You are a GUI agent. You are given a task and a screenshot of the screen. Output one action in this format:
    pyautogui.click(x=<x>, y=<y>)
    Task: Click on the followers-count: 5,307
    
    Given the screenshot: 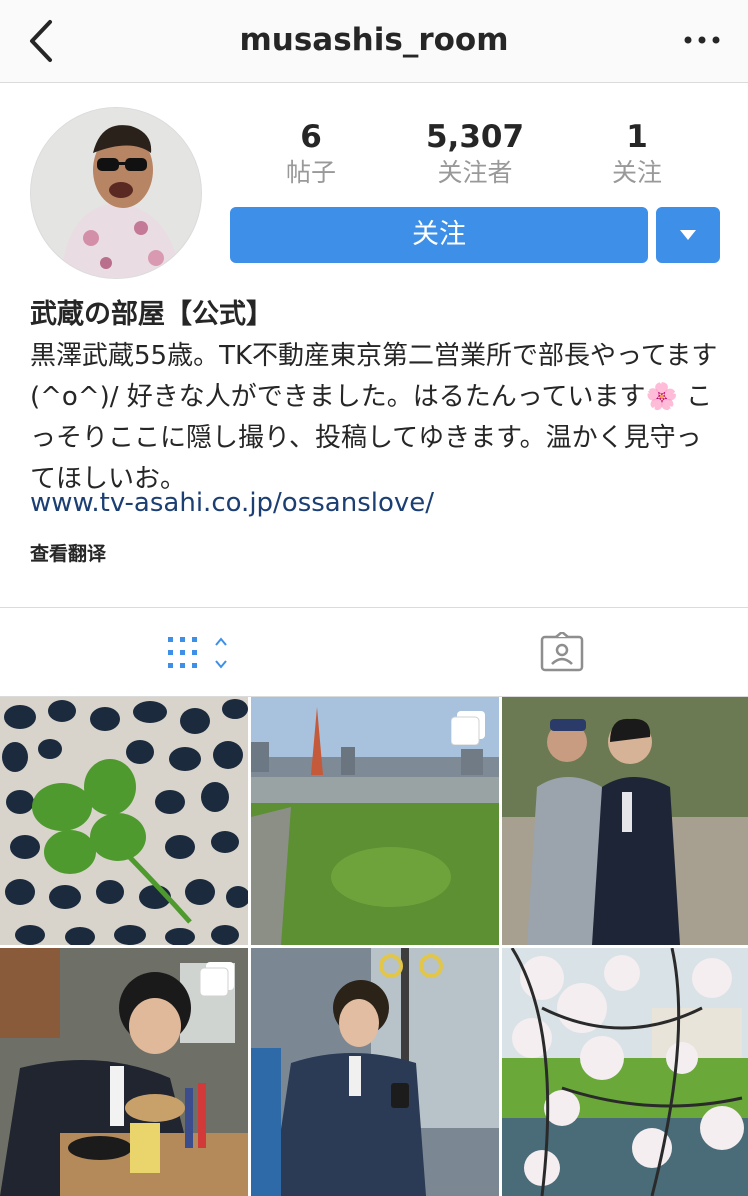 What is the action you would take?
    pyautogui.click(x=475, y=137)
    